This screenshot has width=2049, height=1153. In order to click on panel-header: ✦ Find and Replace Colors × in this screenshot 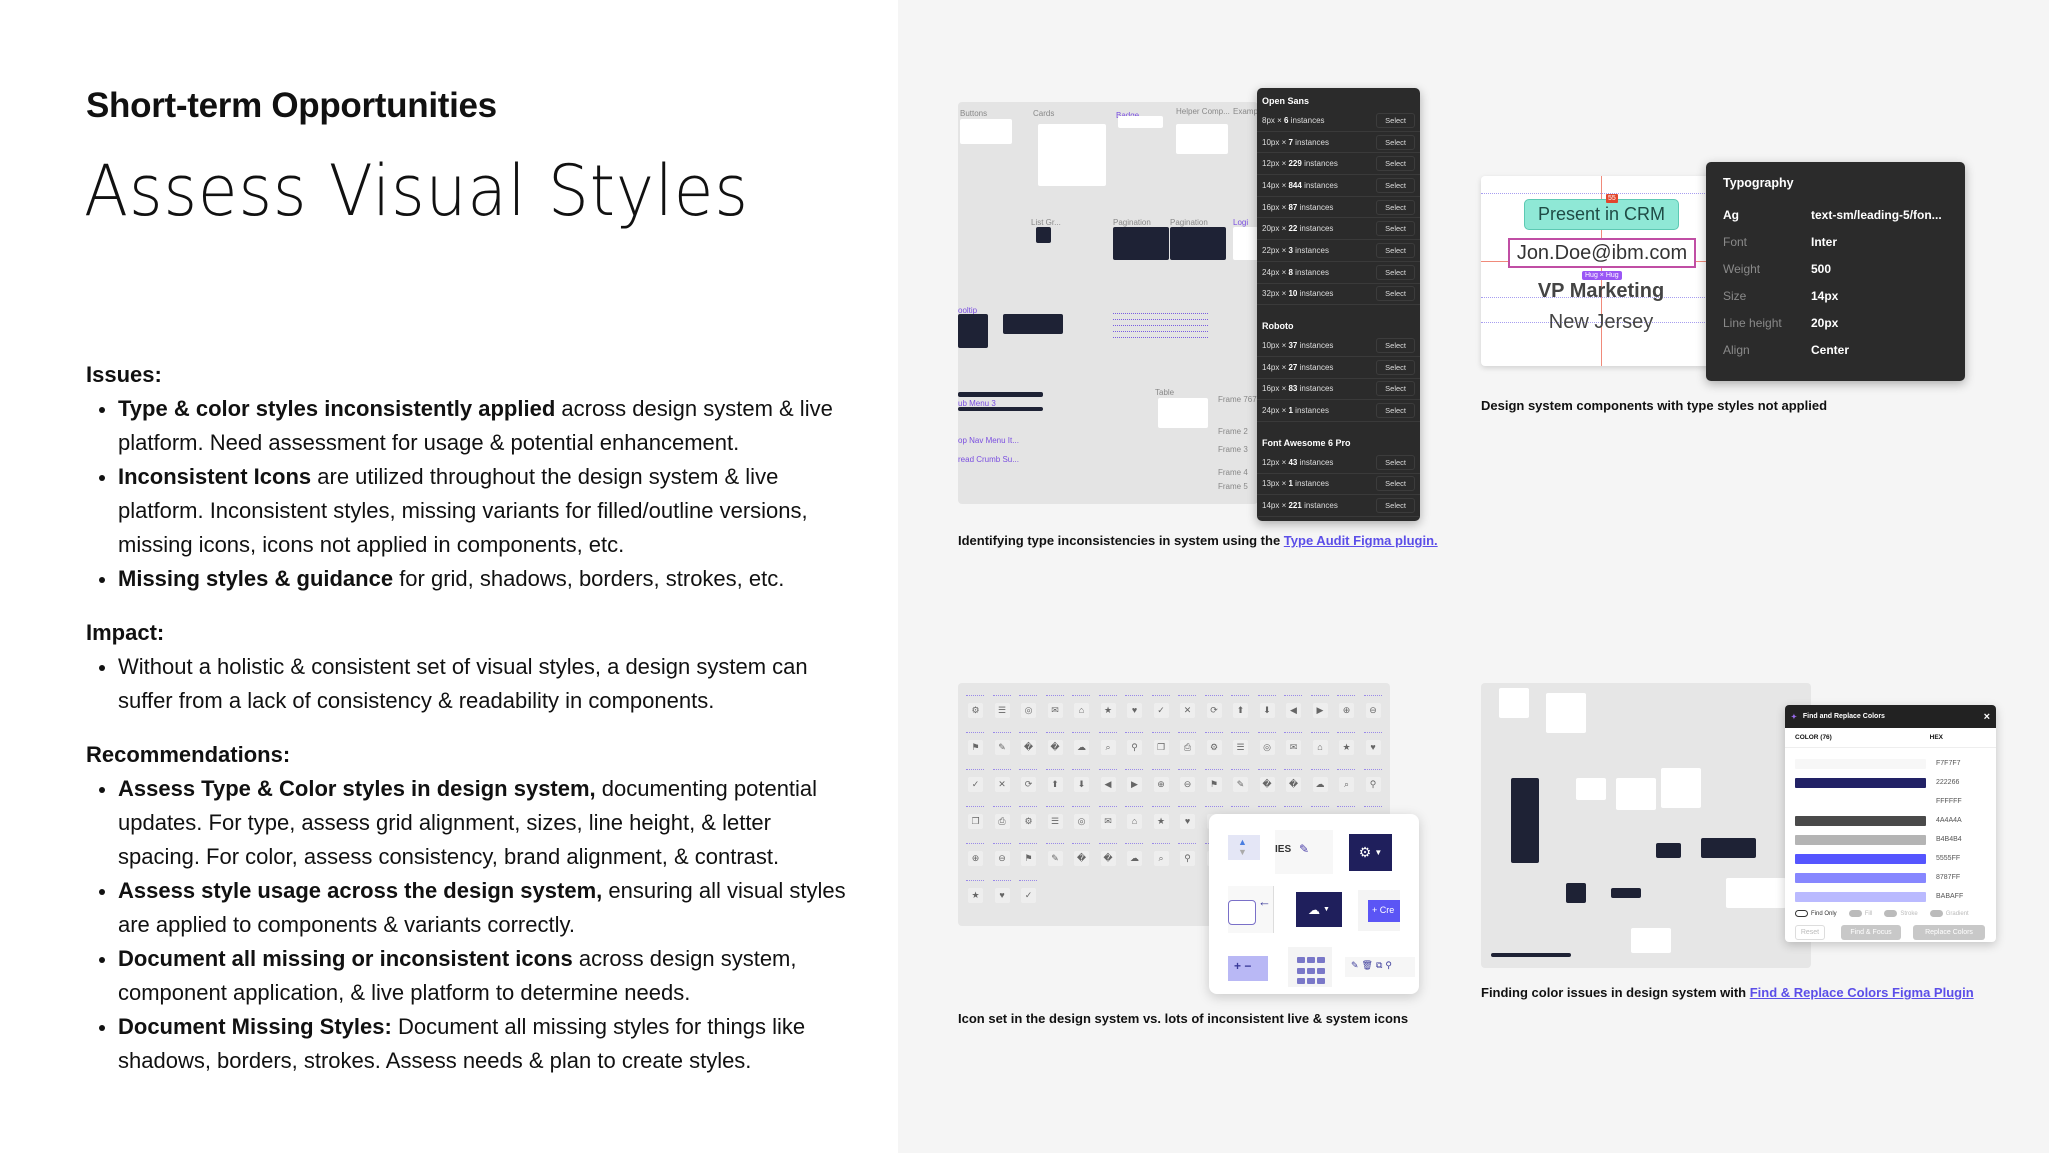, I will do `click(1890, 716)`.